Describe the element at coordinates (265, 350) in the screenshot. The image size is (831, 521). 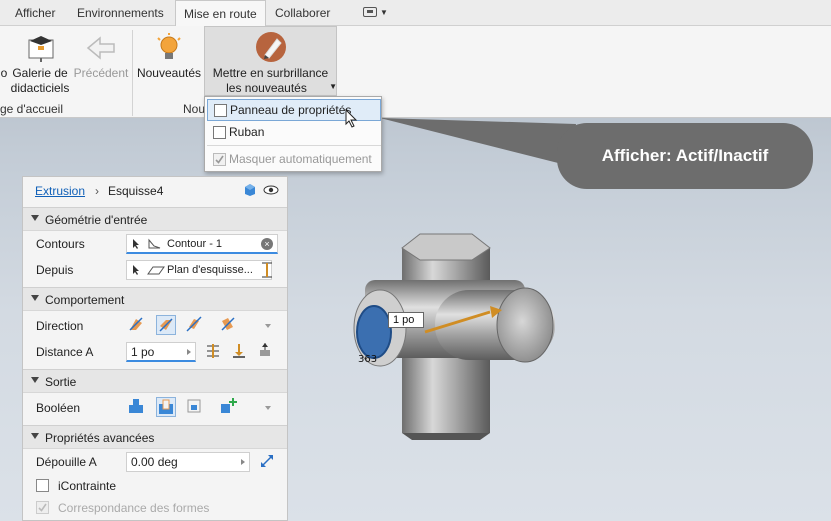
I see `distance-between-icon` at that location.